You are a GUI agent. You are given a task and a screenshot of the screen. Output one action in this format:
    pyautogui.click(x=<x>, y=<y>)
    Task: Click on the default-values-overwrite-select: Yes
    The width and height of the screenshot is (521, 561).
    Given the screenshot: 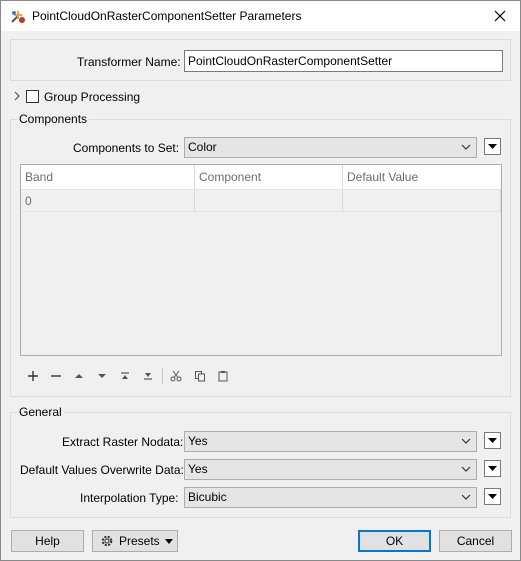 What is the action you would take?
    pyautogui.click(x=330, y=469)
    